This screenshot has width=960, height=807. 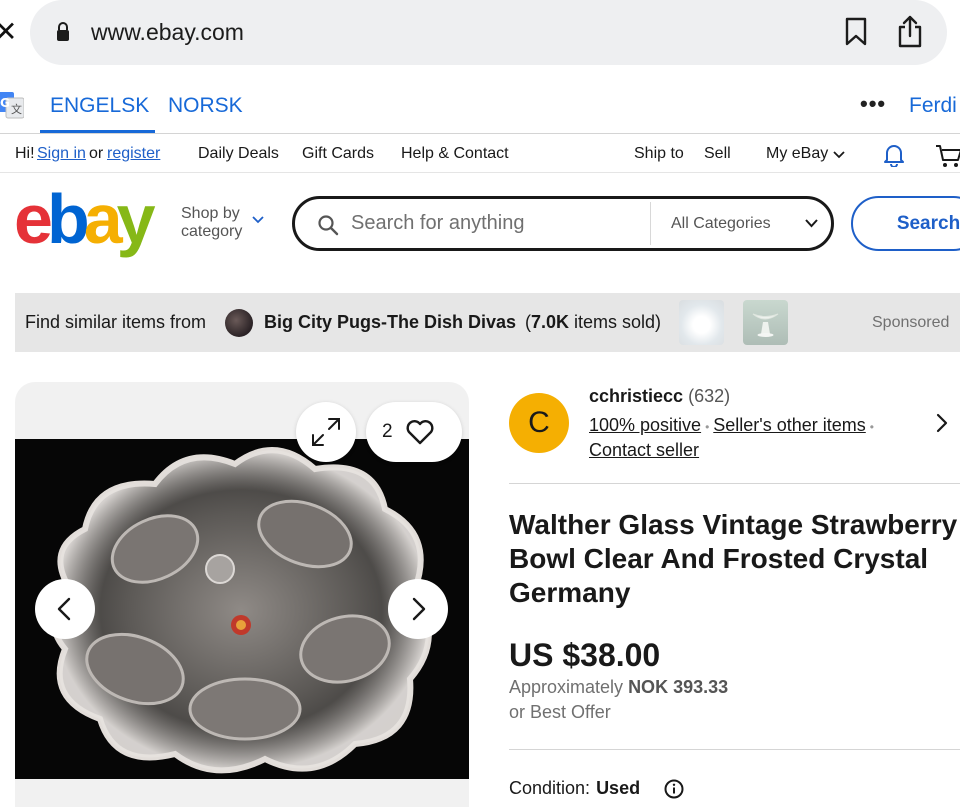 What do you see at coordinates (25, 153) in the screenshot?
I see `greeting-text: Hi!` at bounding box center [25, 153].